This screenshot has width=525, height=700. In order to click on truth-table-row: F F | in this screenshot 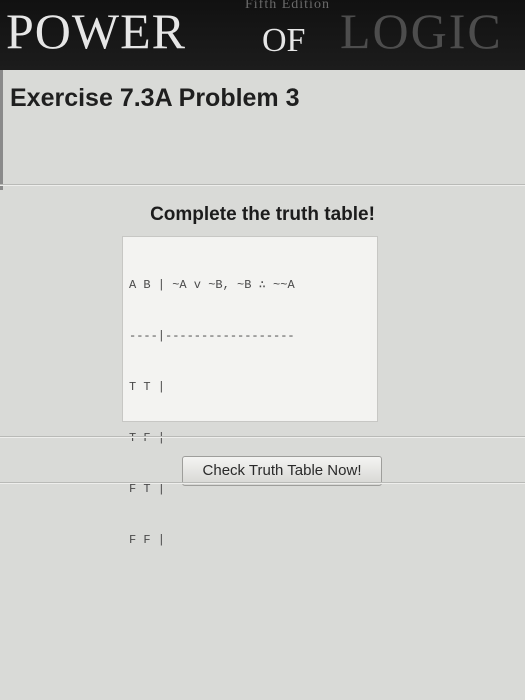, I will do `click(147, 540)`.